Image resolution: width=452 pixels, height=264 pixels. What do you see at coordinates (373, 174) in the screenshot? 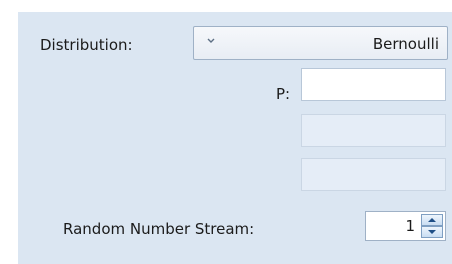
I see `parameter-3-input` at bounding box center [373, 174].